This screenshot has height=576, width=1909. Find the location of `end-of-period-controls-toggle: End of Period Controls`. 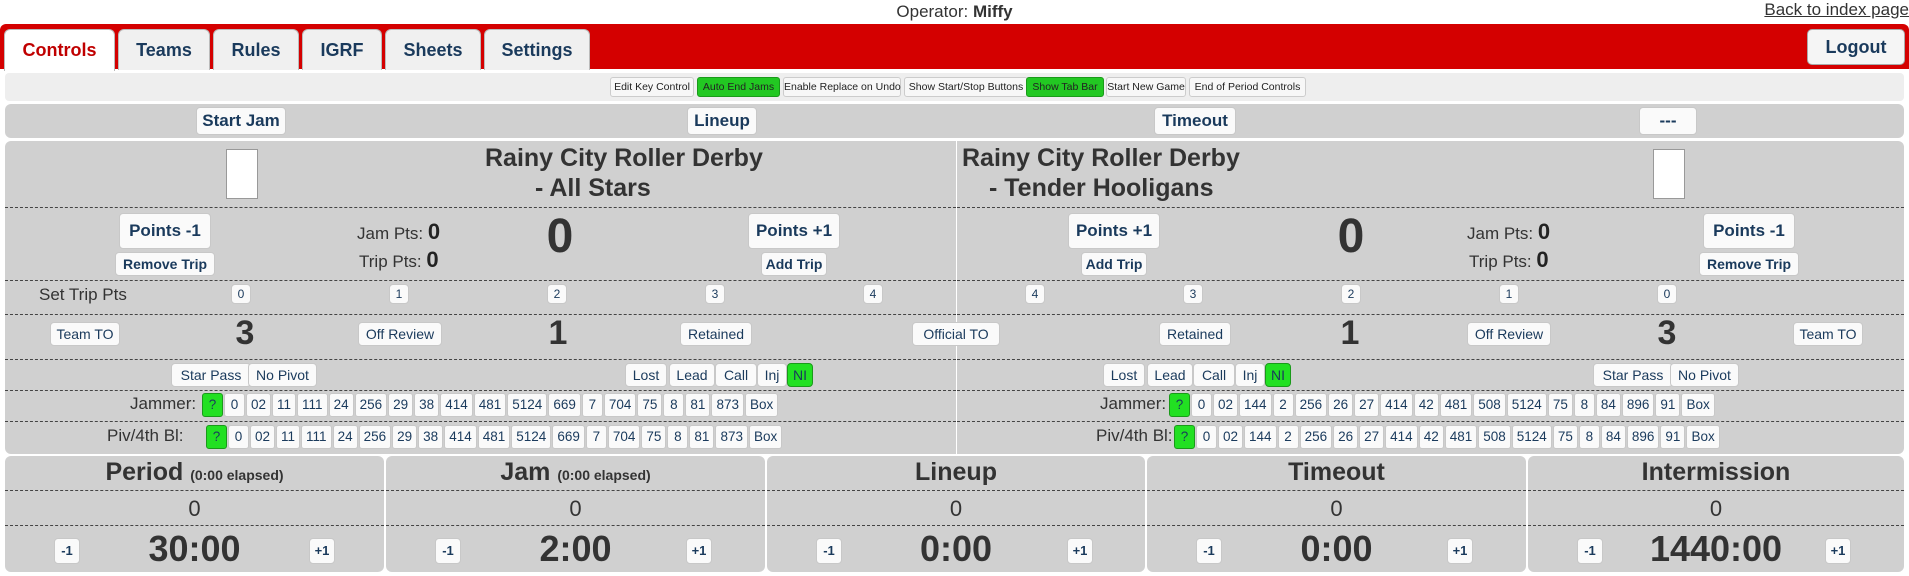

end-of-period-controls-toggle: End of Period Controls is located at coordinates (1247, 87).